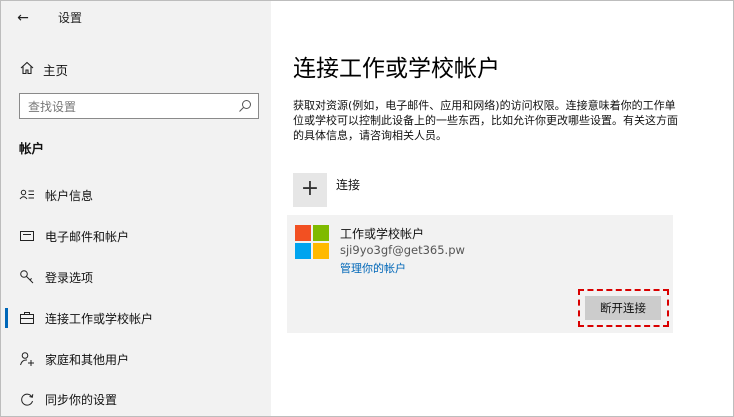  Describe the element at coordinates (69, 196) in the screenshot. I see `sidebar-item-label: 帐户信息` at that location.